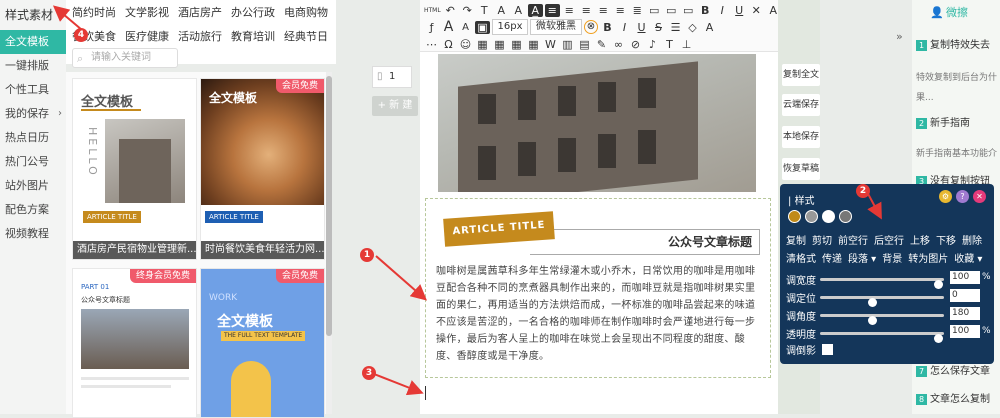 The width and height of the screenshot is (1000, 418). I want to click on annotation-marker: 4, so click(81, 35).